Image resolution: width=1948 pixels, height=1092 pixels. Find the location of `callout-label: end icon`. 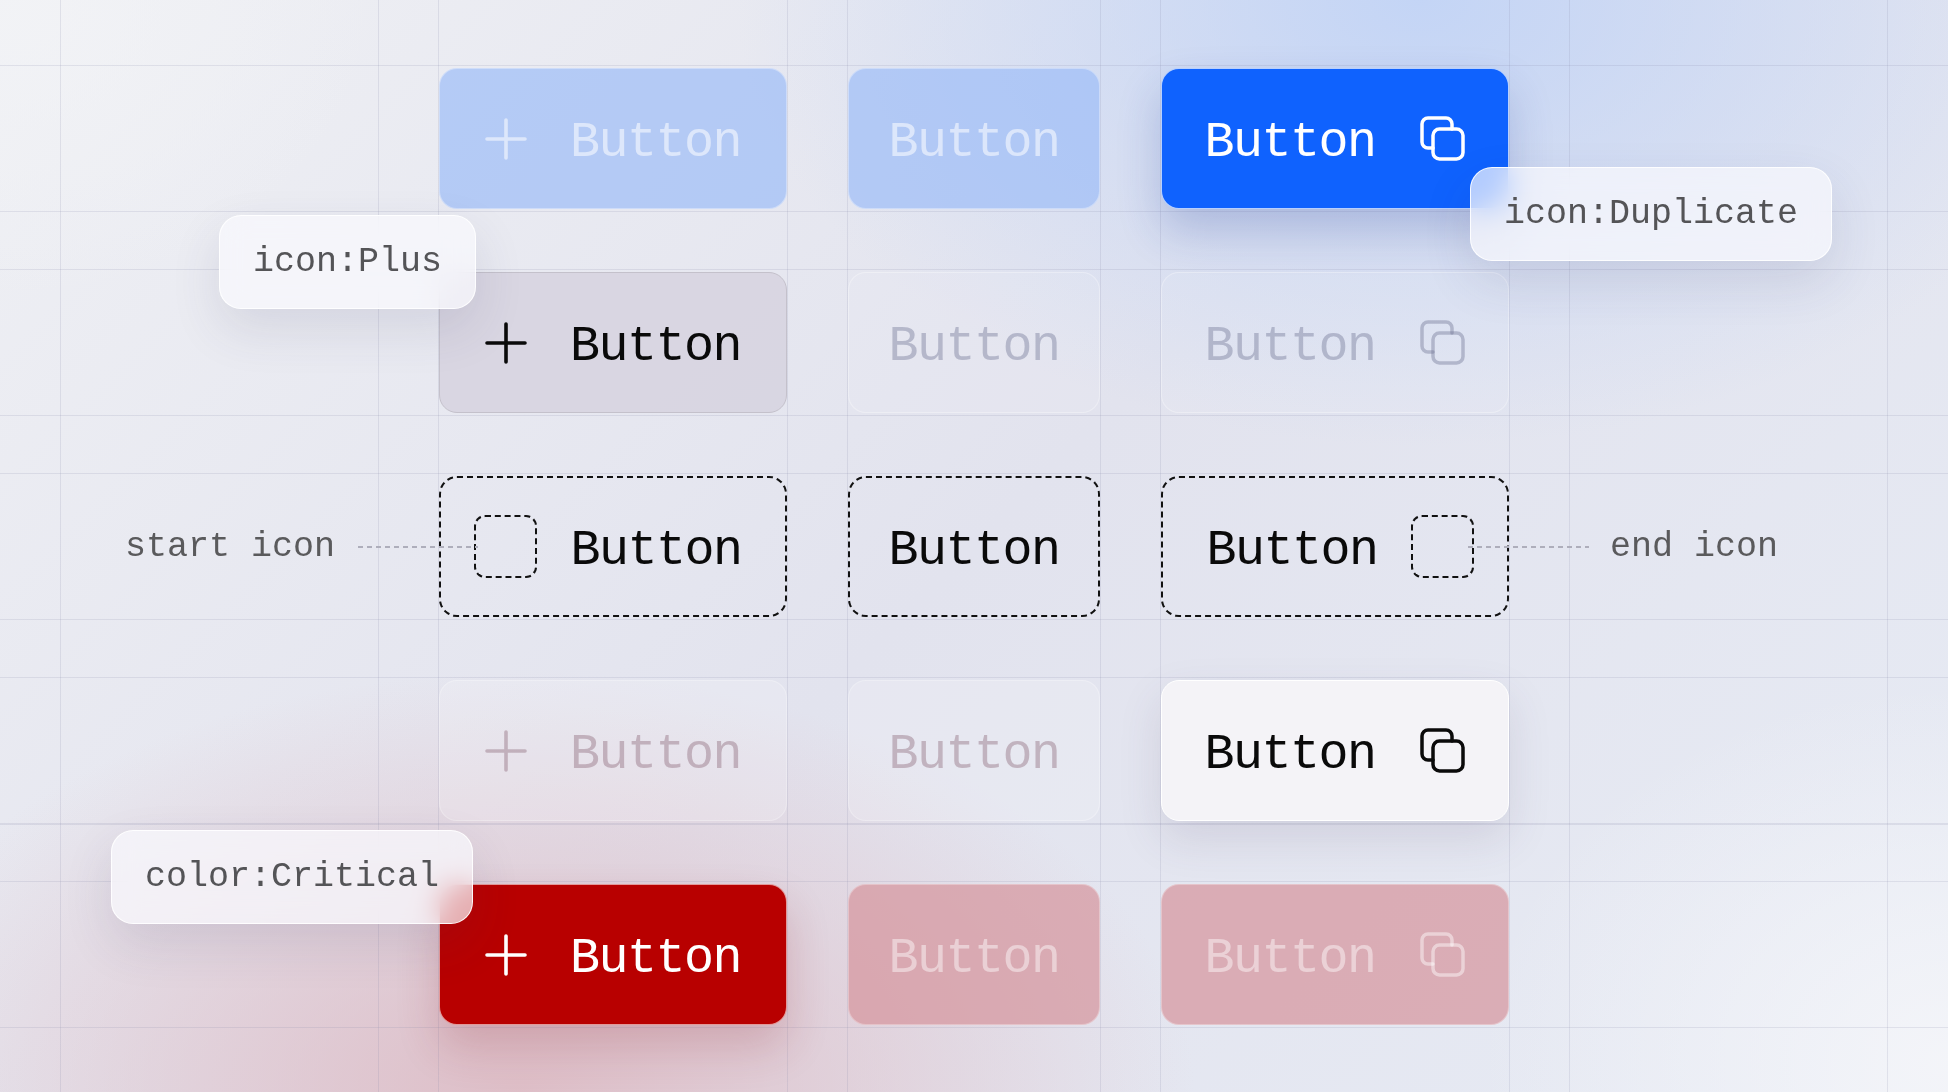

callout-label: end icon is located at coordinates (1694, 546).